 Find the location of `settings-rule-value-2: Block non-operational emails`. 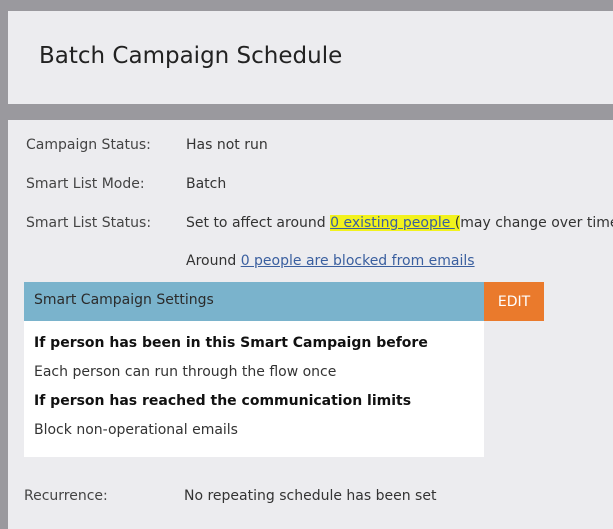

settings-rule-value-2: Block non-operational emails is located at coordinates (136, 430).